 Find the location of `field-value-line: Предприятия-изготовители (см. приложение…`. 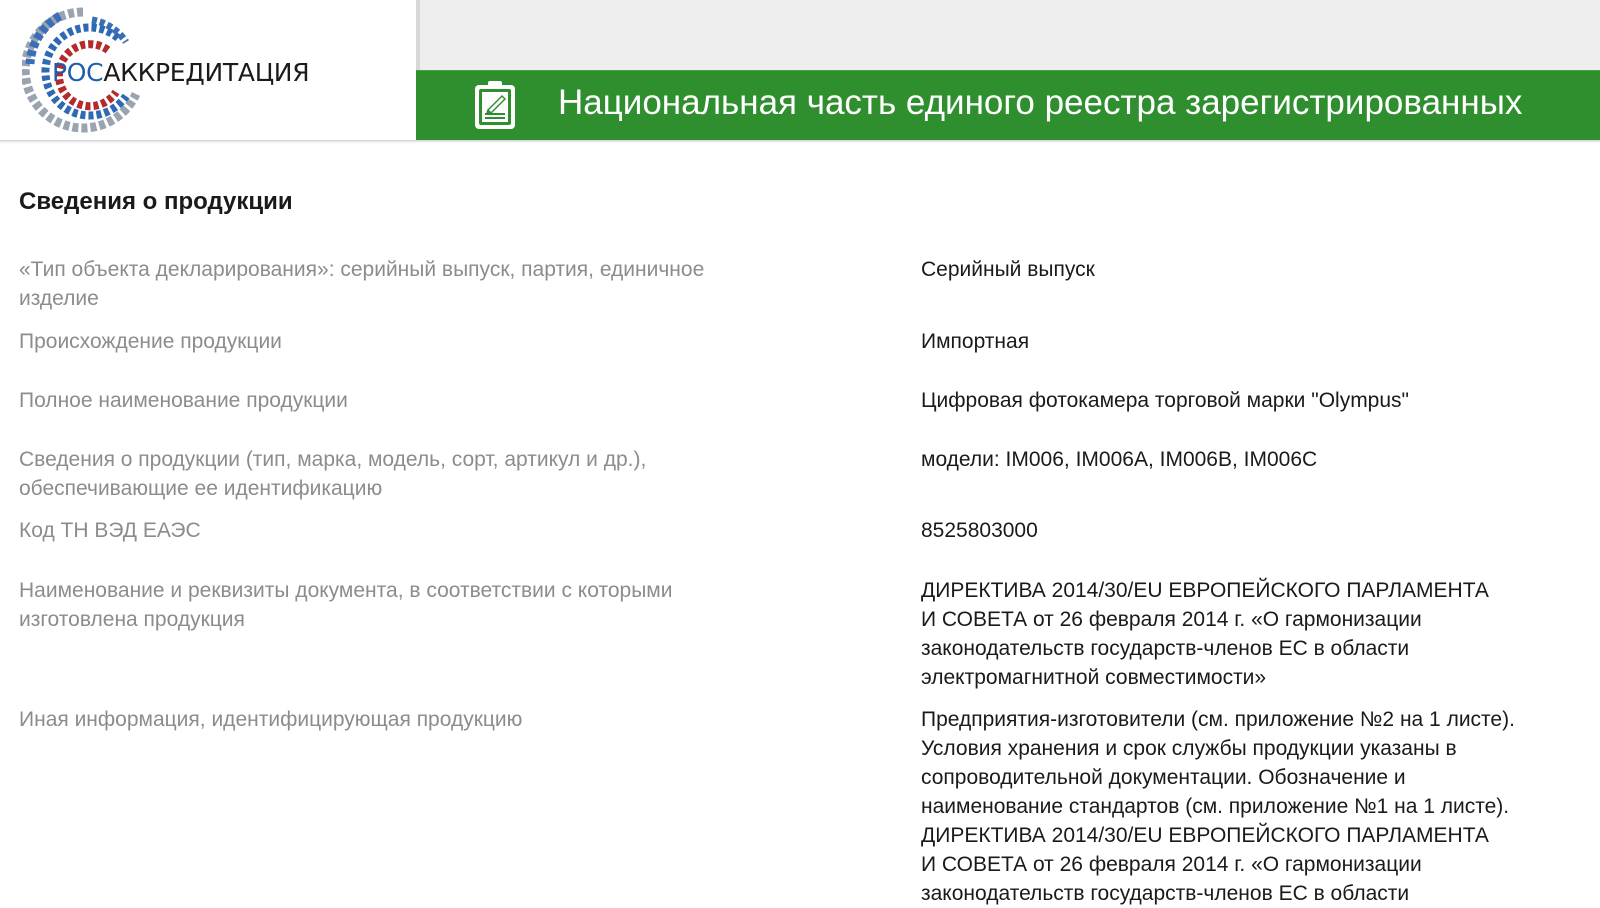

field-value-line: Предприятия-изготовители (см. приложение… is located at coordinates (1218, 719).